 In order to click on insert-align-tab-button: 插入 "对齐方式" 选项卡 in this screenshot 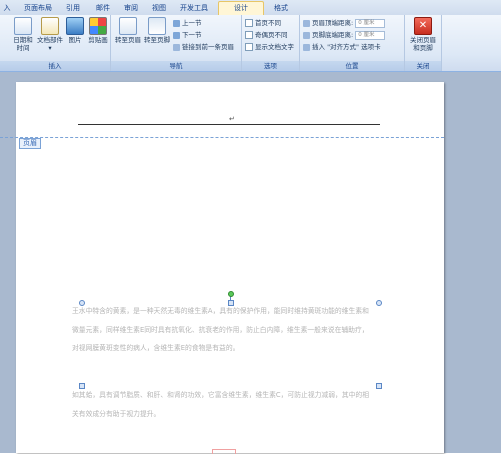, I will do `click(342, 47)`.